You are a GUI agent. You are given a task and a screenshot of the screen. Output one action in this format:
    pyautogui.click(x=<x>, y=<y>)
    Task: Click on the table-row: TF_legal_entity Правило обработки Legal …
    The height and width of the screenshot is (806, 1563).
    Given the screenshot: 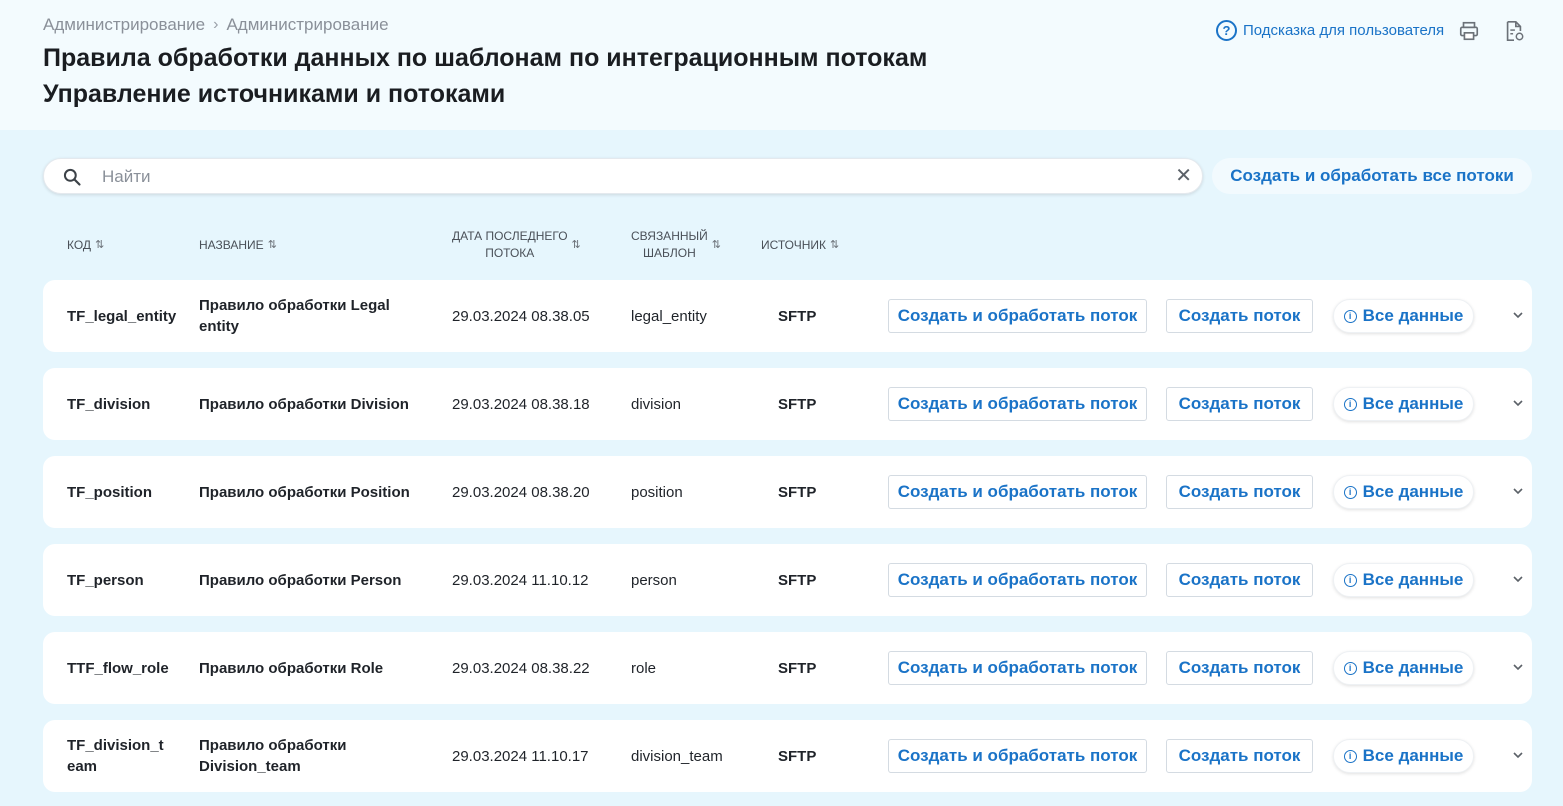 What is the action you would take?
    pyautogui.click(x=787, y=316)
    